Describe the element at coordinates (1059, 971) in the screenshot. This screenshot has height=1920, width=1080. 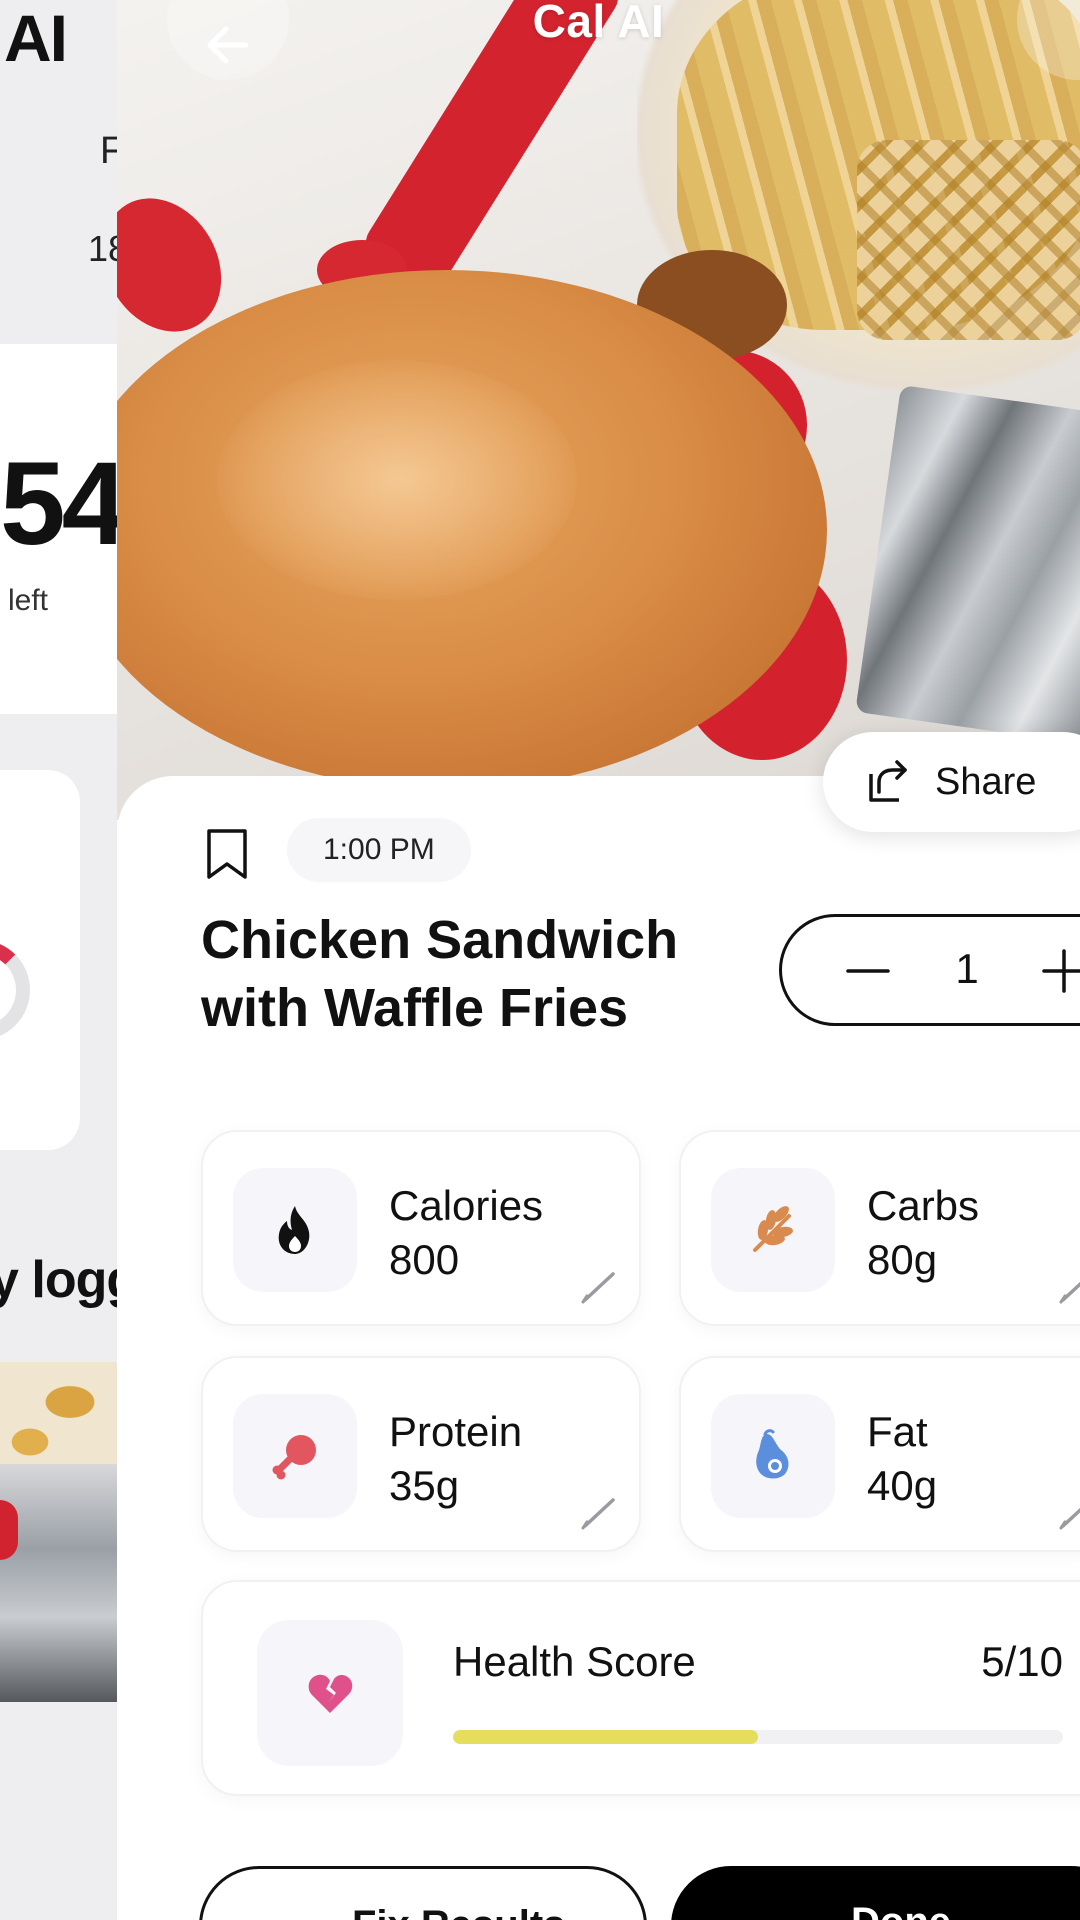
I see `plus-icon` at that location.